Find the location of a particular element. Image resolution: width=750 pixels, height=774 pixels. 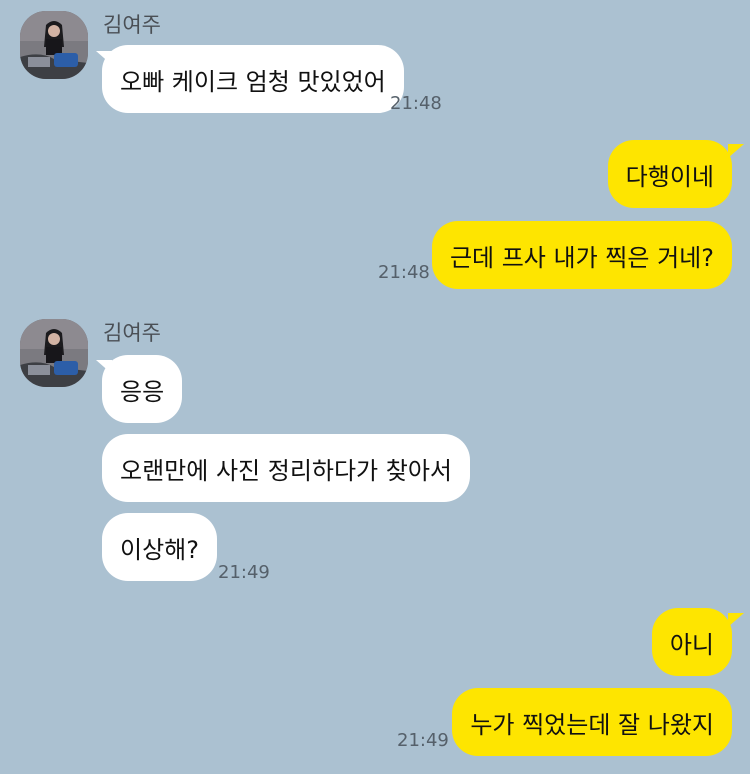

bubble-tail is located at coordinates (736, 151).